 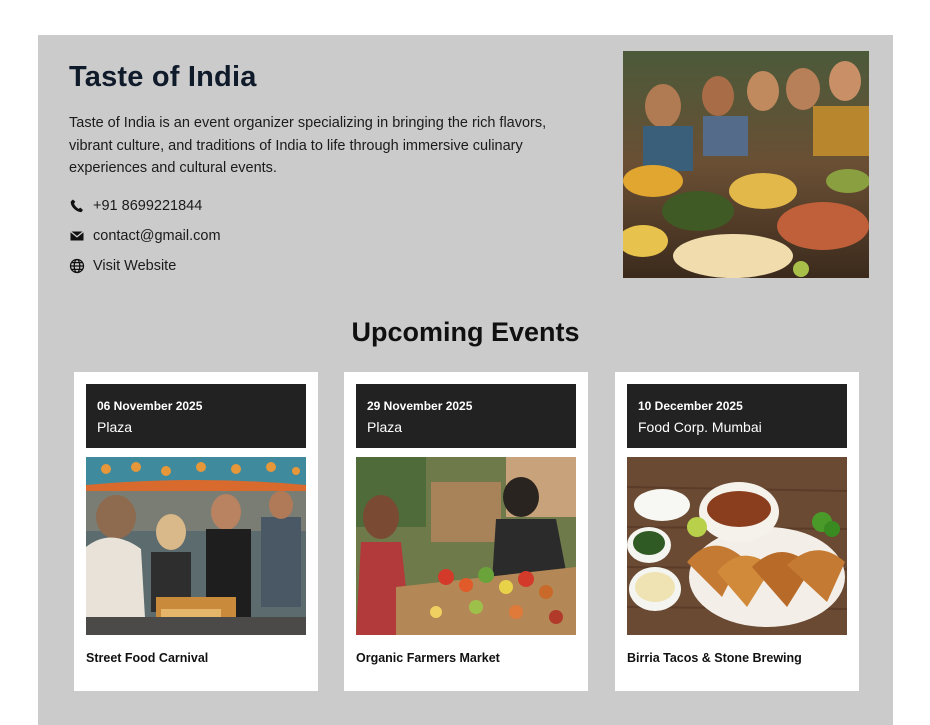 What do you see at coordinates (150, 406) in the screenshot?
I see `event-date: 06 November 2025` at bounding box center [150, 406].